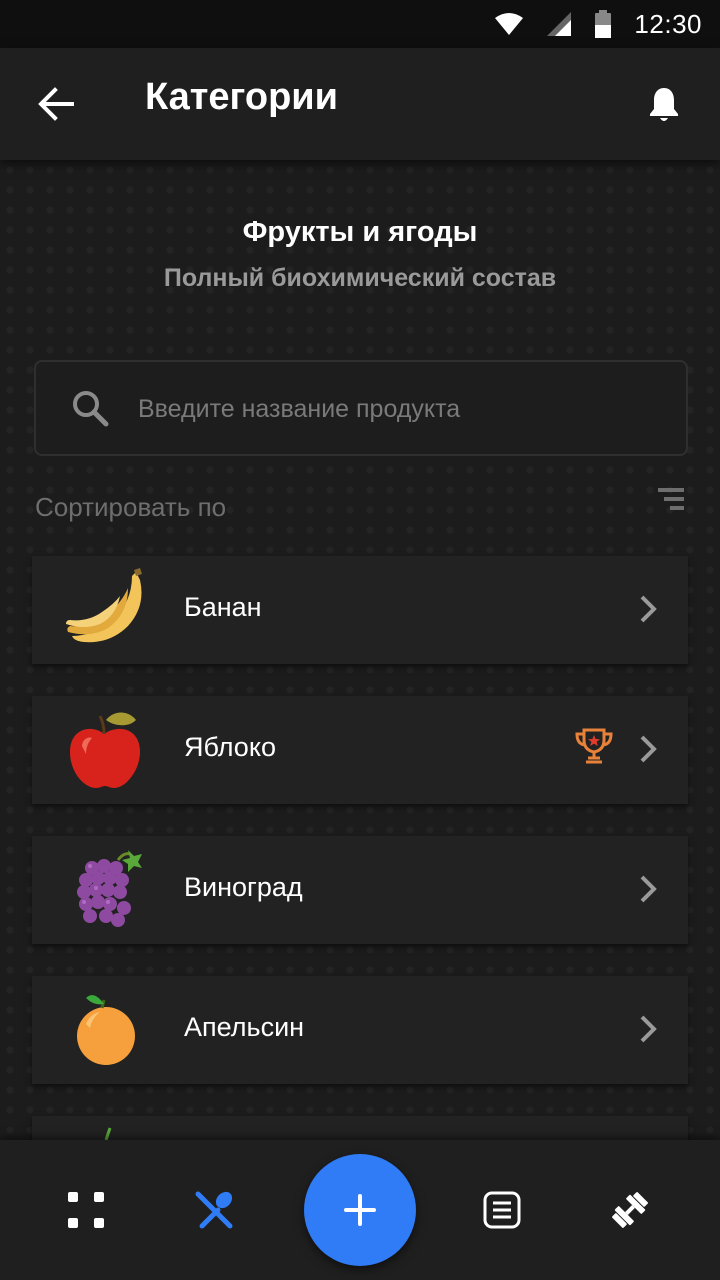 Image resolution: width=720 pixels, height=1280 pixels. What do you see at coordinates (360, 890) in the screenshot?
I see `list-item-grapes: Виноград` at bounding box center [360, 890].